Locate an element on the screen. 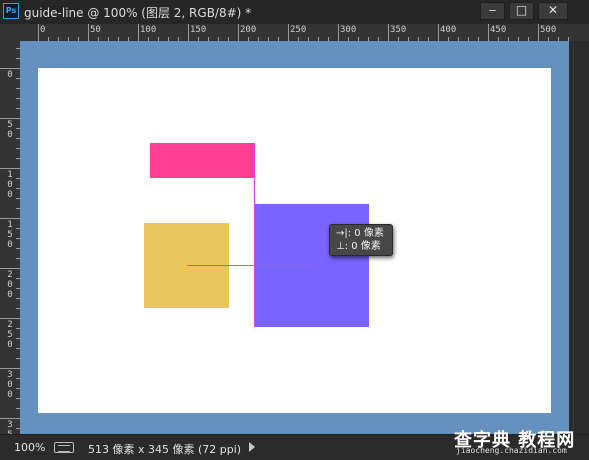  maximize-button: □ is located at coordinates (521, 11).